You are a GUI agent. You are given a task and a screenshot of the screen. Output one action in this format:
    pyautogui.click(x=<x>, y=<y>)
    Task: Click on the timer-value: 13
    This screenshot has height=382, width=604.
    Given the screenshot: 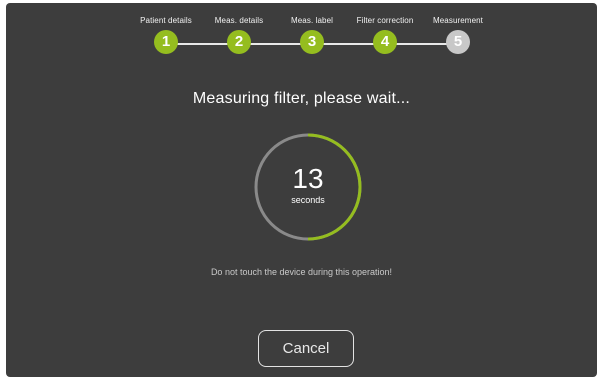 What is the action you would take?
    pyautogui.click(x=308, y=178)
    